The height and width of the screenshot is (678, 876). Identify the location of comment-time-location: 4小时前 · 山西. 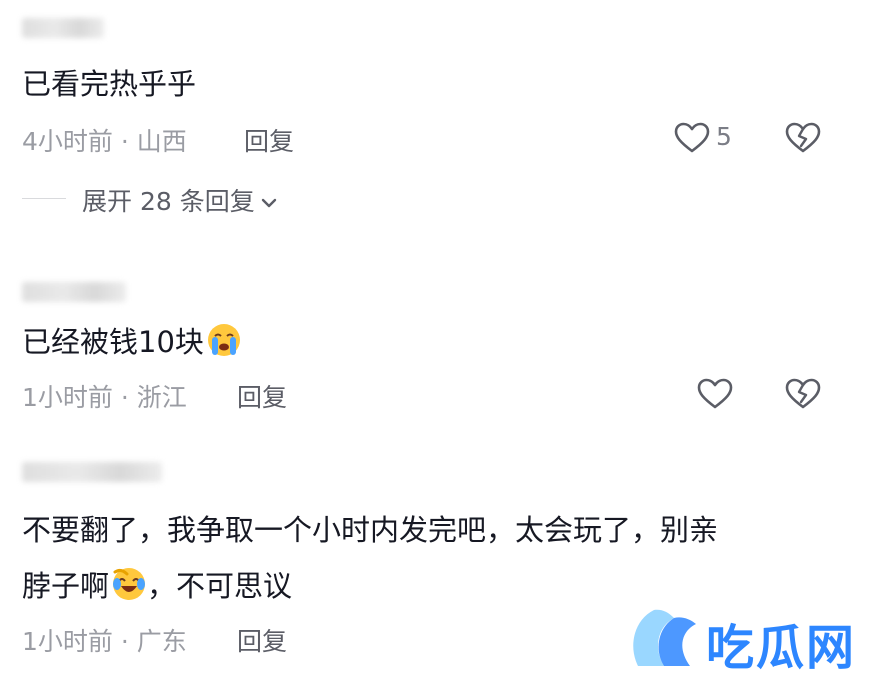
(104, 141).